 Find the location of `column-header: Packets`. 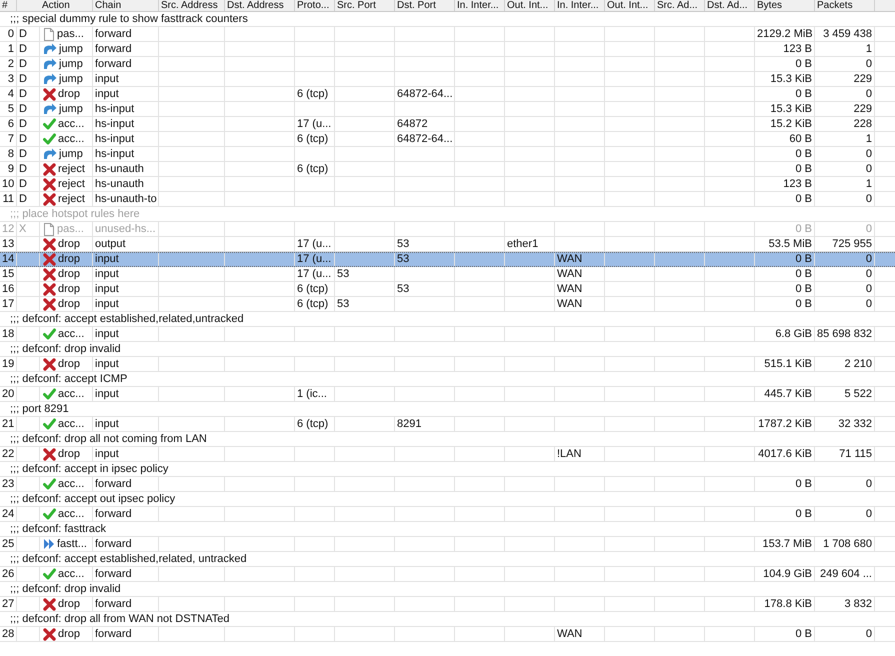

column-header: Packets is located at coordinates (835, 5).